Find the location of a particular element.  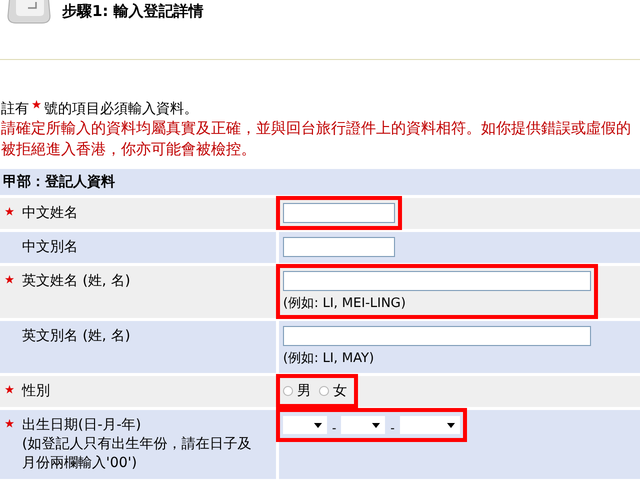

month-dropdown is located at coordinates (363, 425).